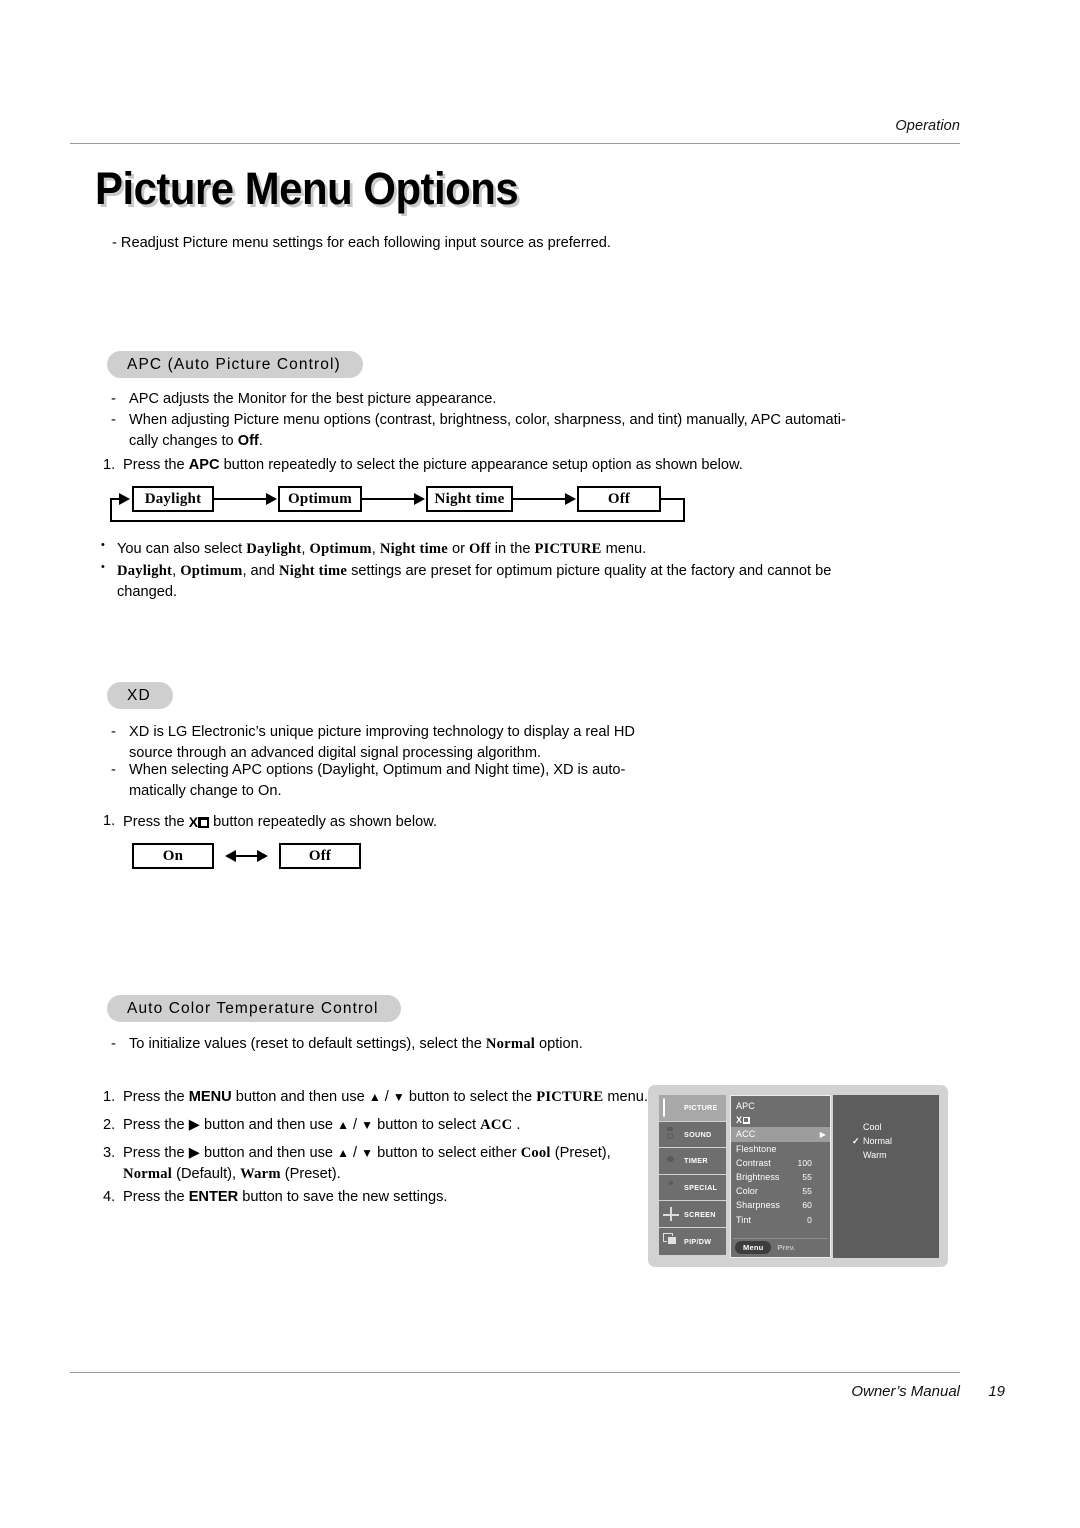 Image resolution: width=1080 pixels, height=1528 pixels. I want to click on picture-in-picture-icon, so click(671, 1241).